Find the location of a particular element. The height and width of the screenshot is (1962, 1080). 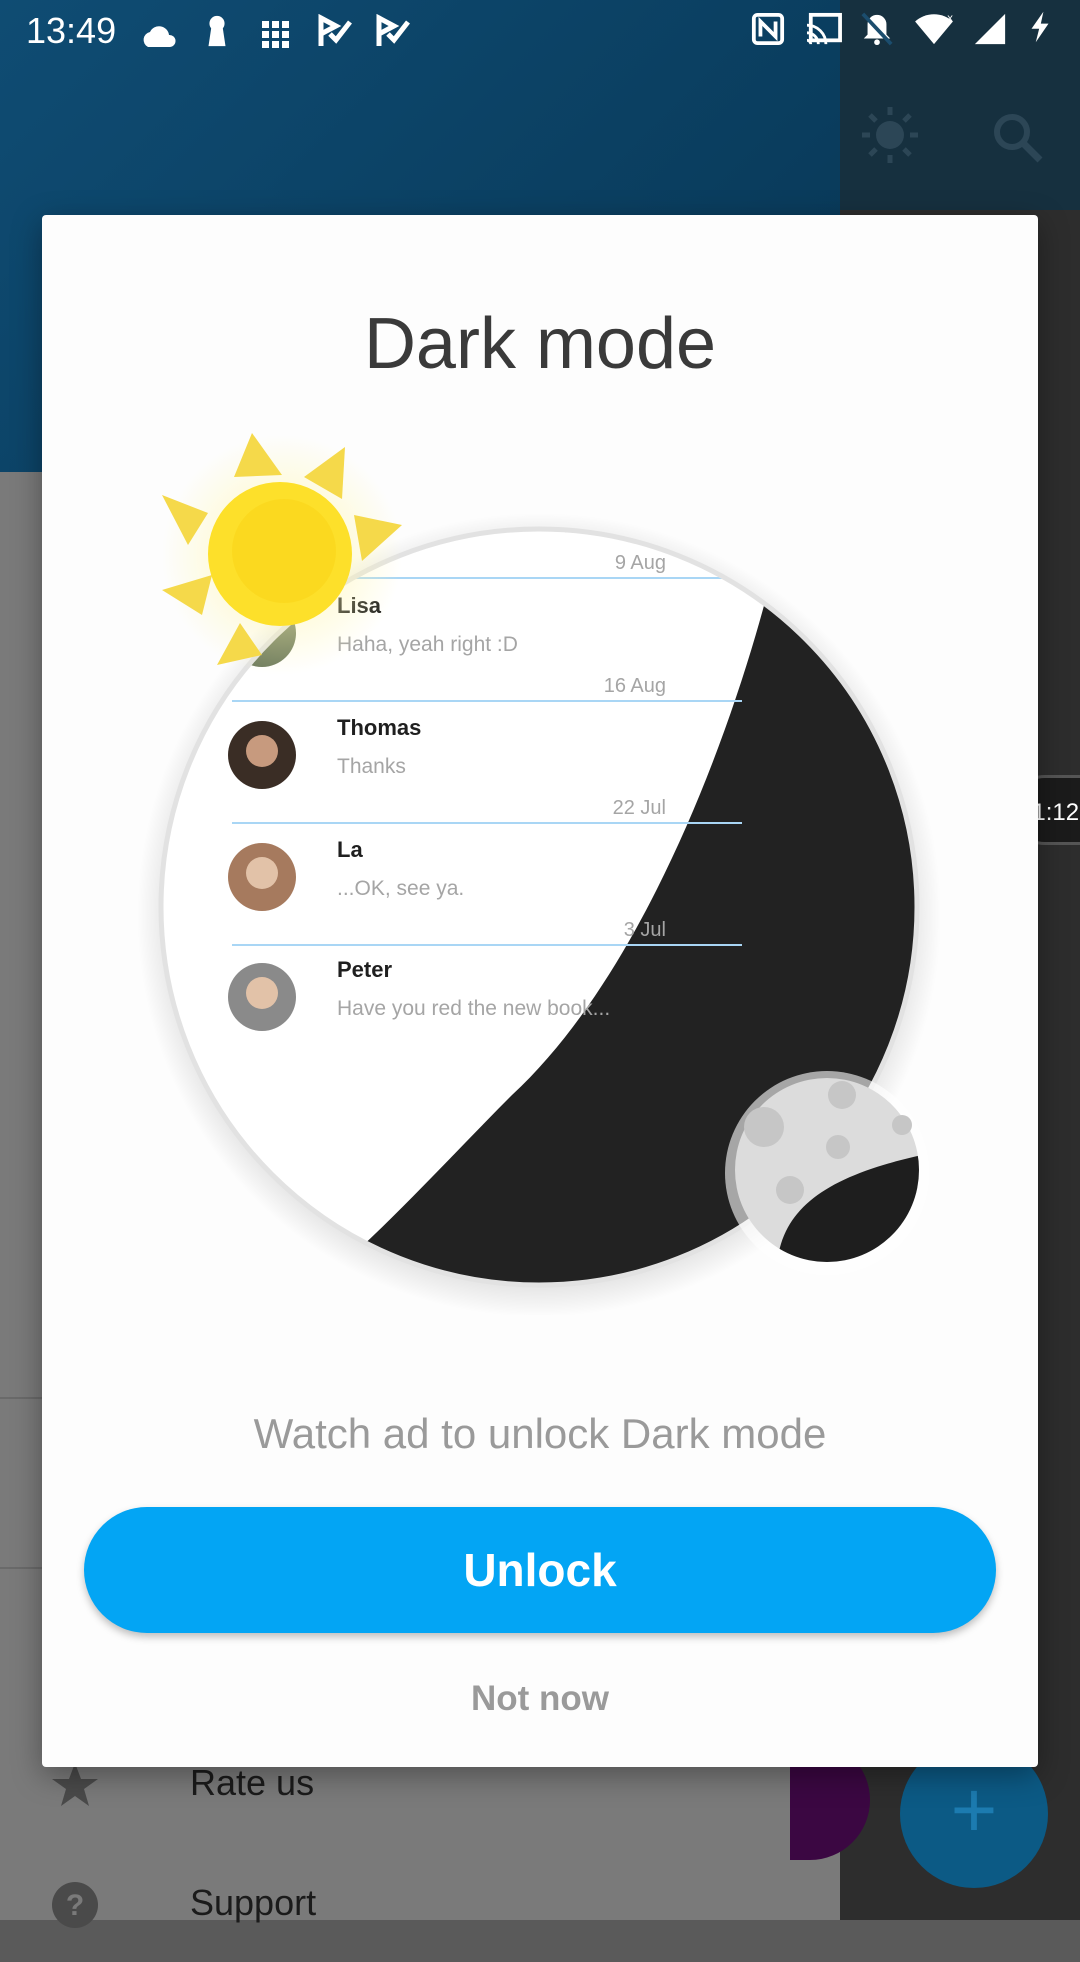

keyhole-icon is located at coordinates (217, 31).